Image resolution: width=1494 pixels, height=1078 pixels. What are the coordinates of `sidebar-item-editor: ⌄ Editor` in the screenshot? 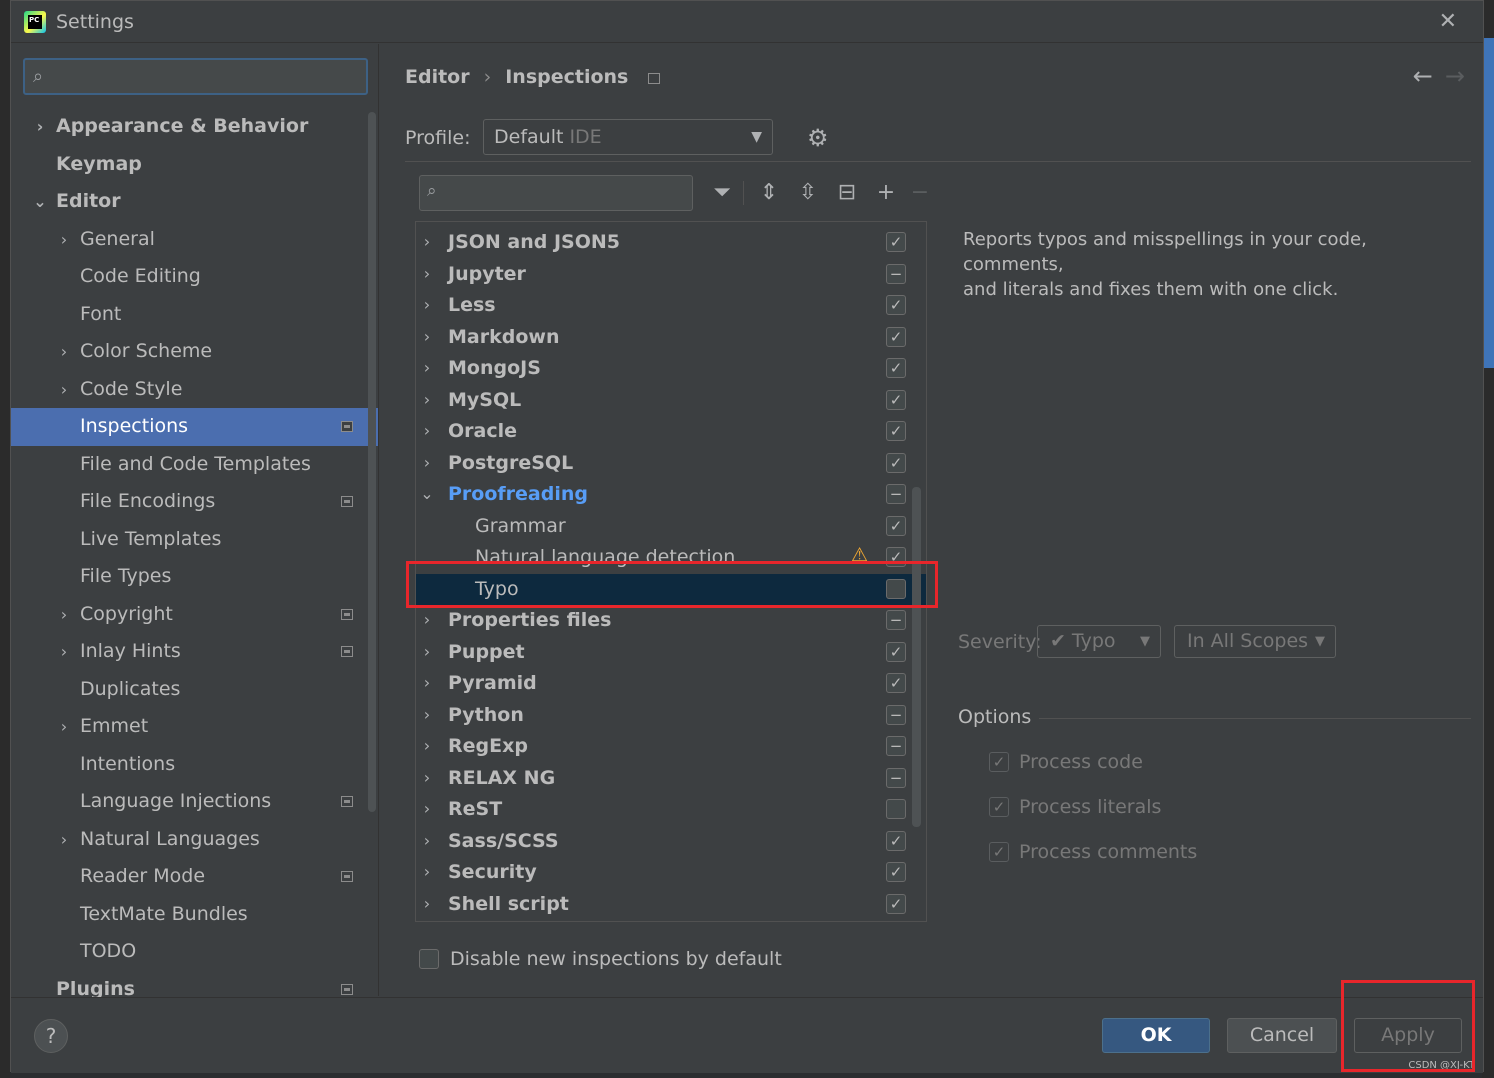 It's located at (194, 202).